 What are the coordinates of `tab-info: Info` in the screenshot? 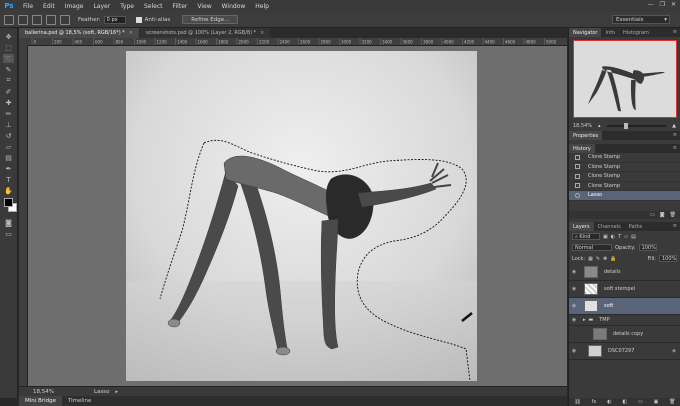 It's located at (609, 32).